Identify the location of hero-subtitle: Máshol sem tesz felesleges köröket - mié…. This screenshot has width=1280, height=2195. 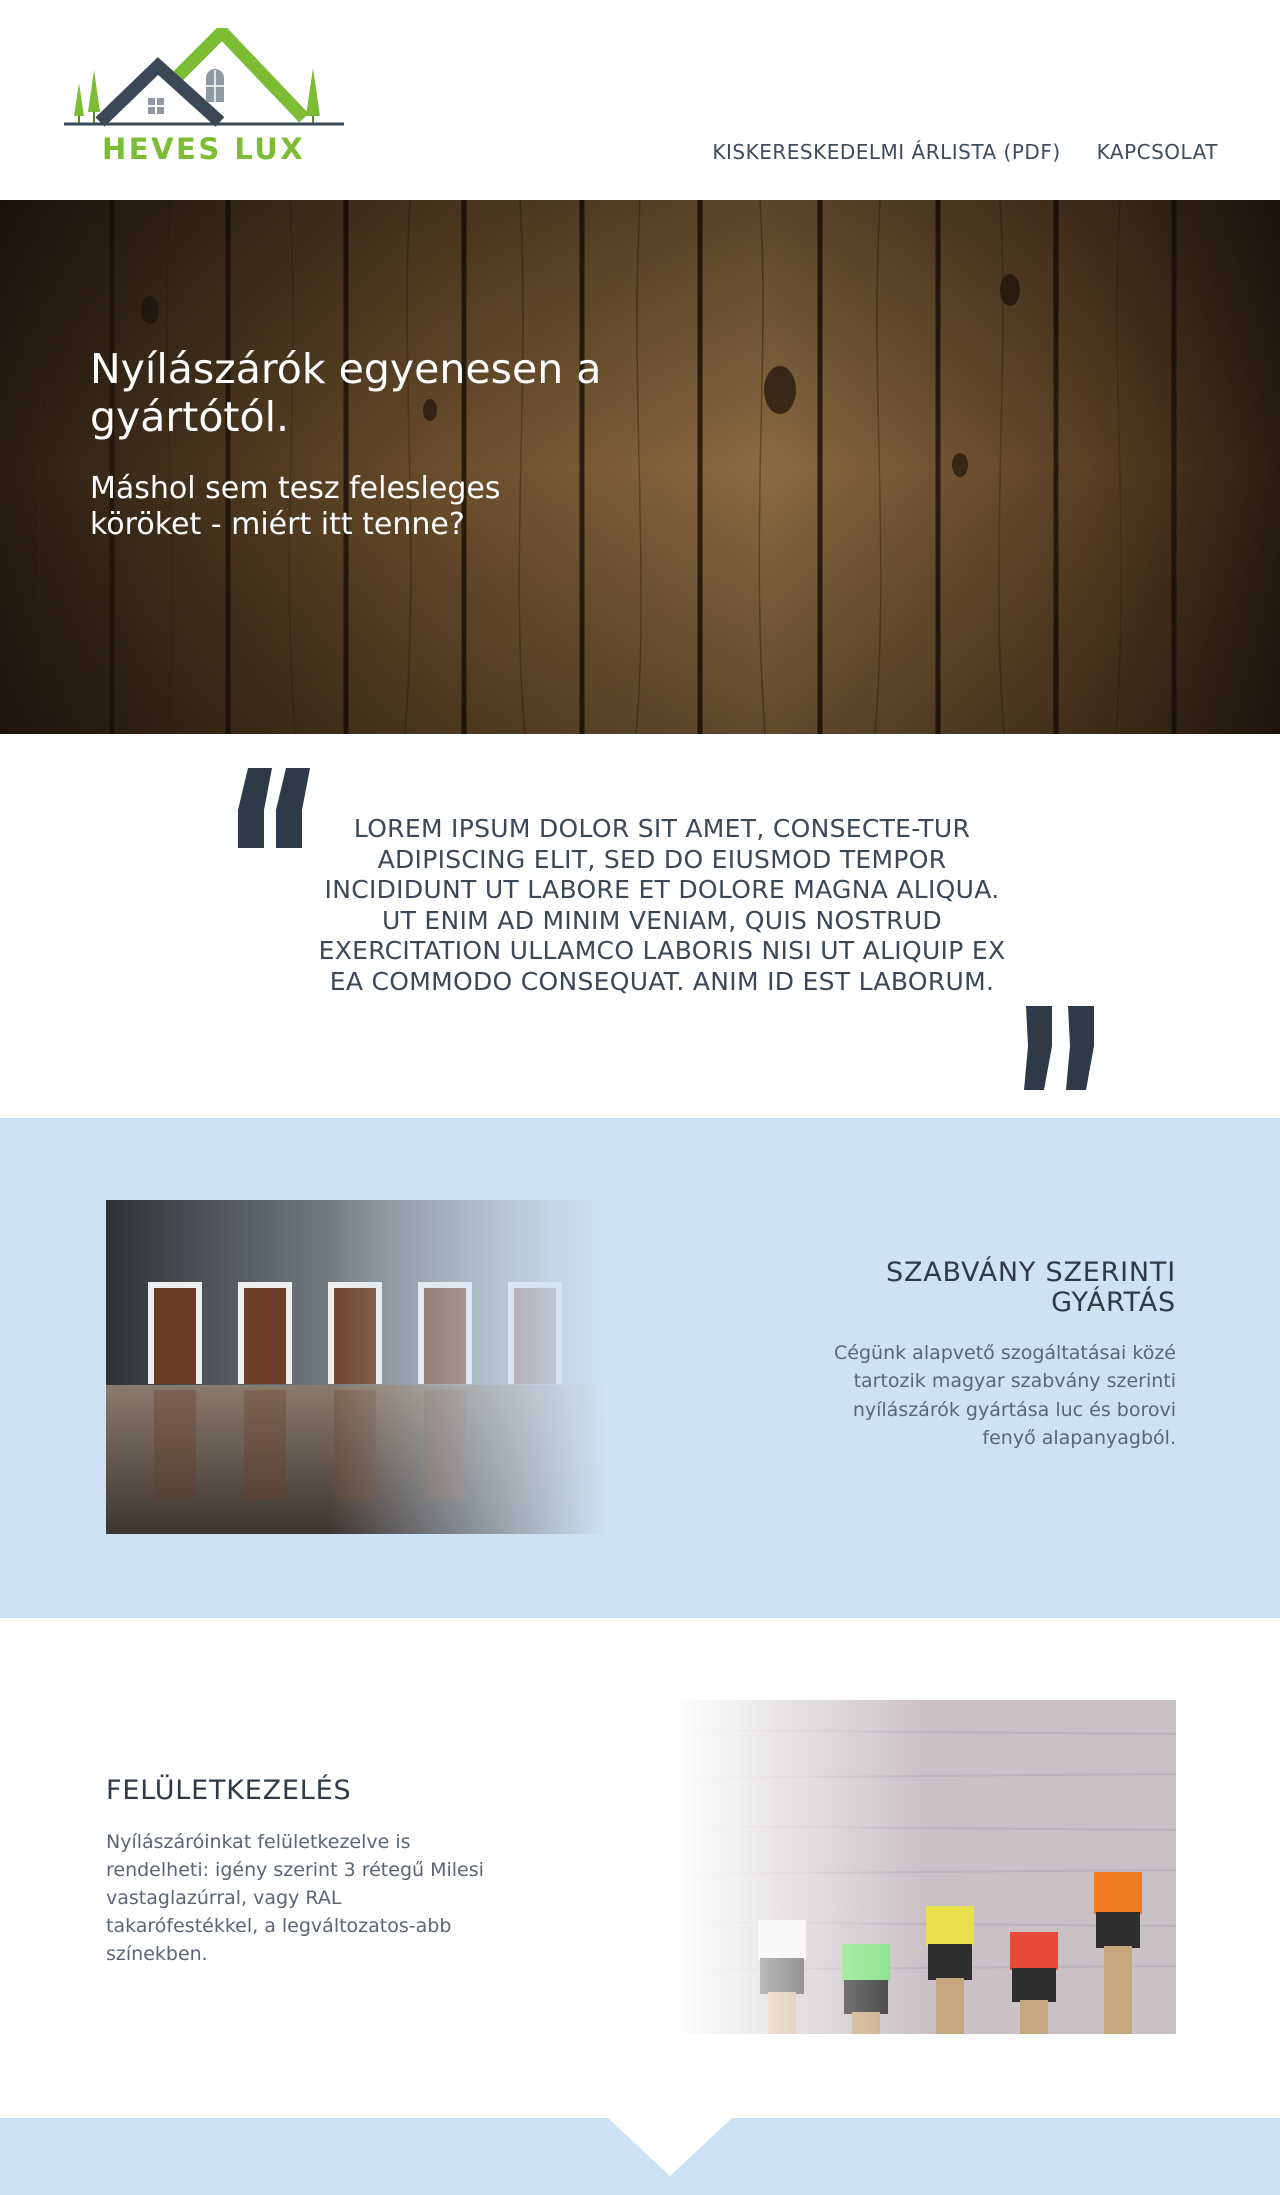
(295, 507).